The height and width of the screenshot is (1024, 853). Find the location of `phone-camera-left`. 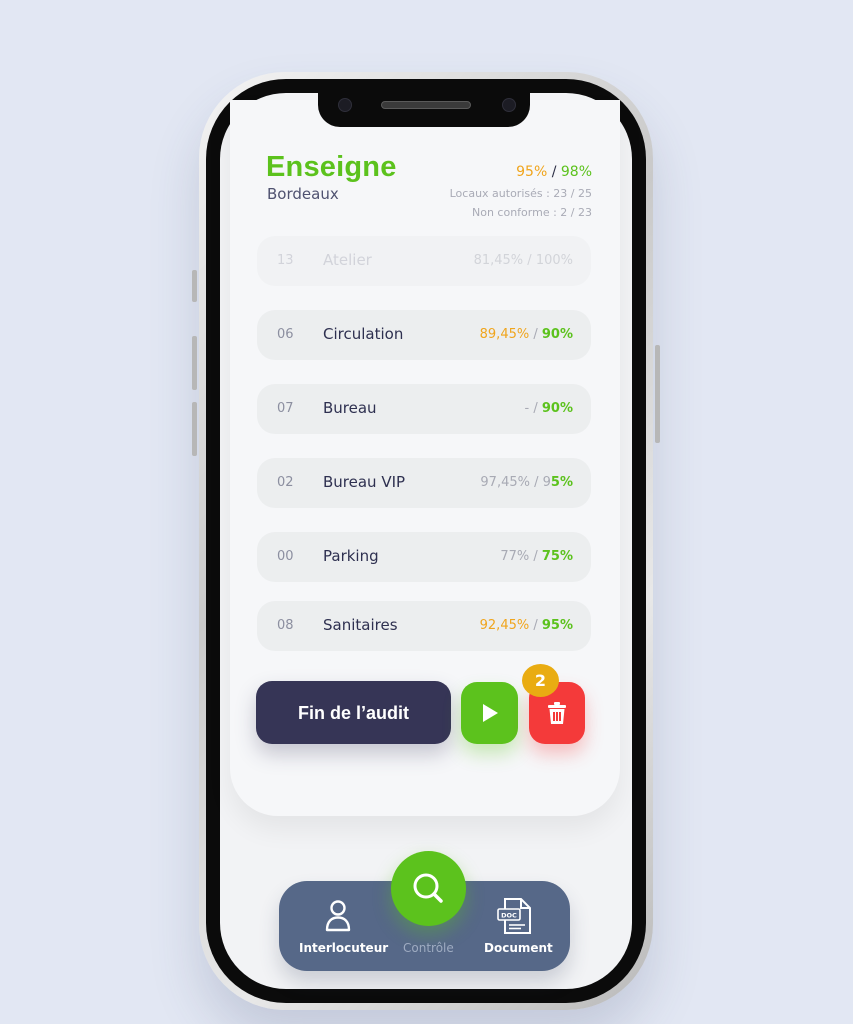

phone-camera-left is located at coordinates (345, 105).